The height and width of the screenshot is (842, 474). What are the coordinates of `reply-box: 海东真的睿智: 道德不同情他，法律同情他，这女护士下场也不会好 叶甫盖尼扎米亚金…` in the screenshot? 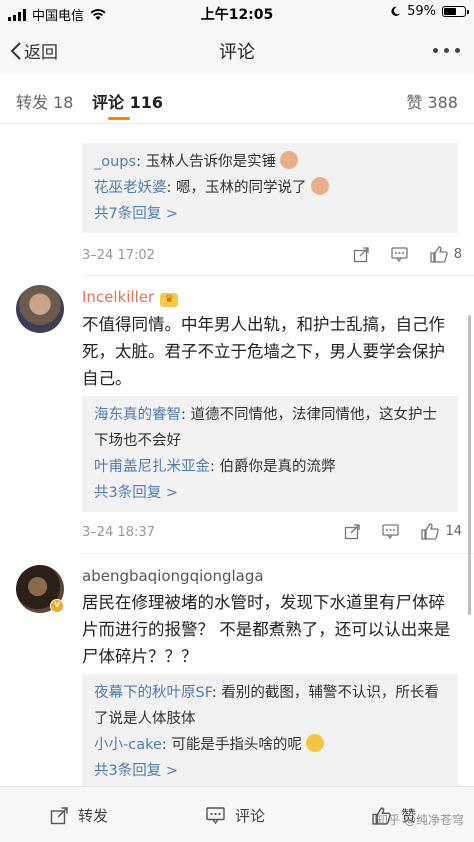 It's located at (270, 454).